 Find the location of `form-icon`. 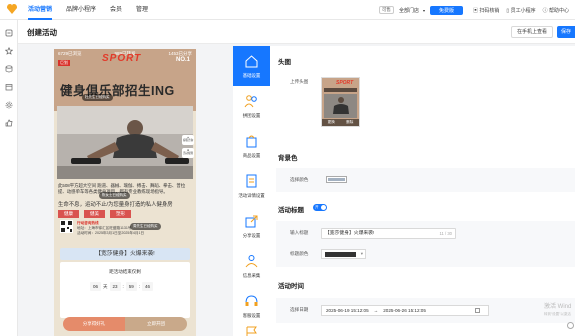

form-icon is located at coordinates (251, 261).